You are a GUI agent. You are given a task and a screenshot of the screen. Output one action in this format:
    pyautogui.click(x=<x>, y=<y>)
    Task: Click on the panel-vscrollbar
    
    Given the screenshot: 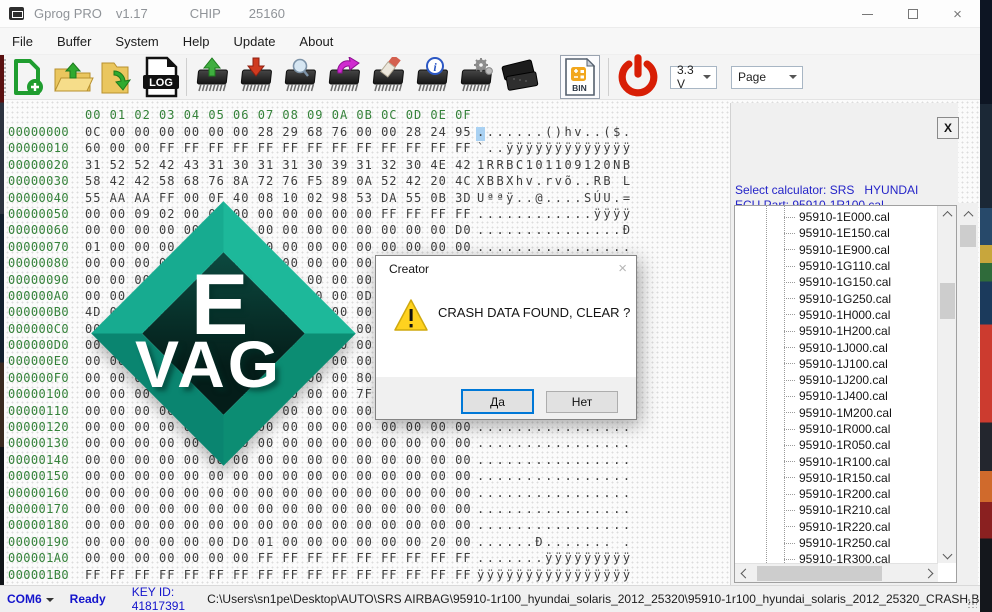 What is the action you would take?
    pyautogui.click(x=968, y=394)
    